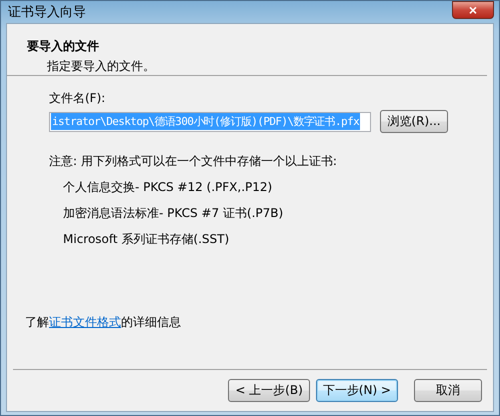 The width and height of the screenshot is (500, 416). I want to click on close-button: ×, so click(473, 10).